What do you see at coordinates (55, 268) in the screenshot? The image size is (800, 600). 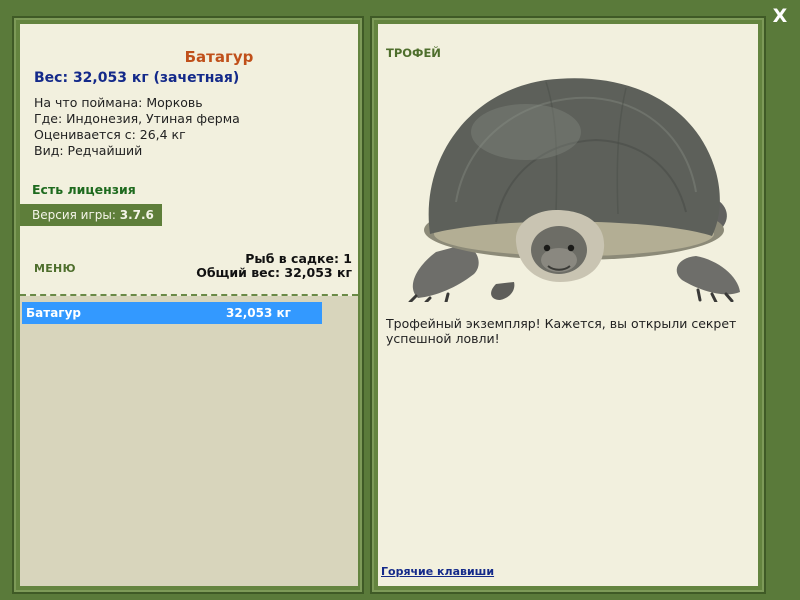 I see `menu-button: МЕНЮ` at bounding box center [55, 268].